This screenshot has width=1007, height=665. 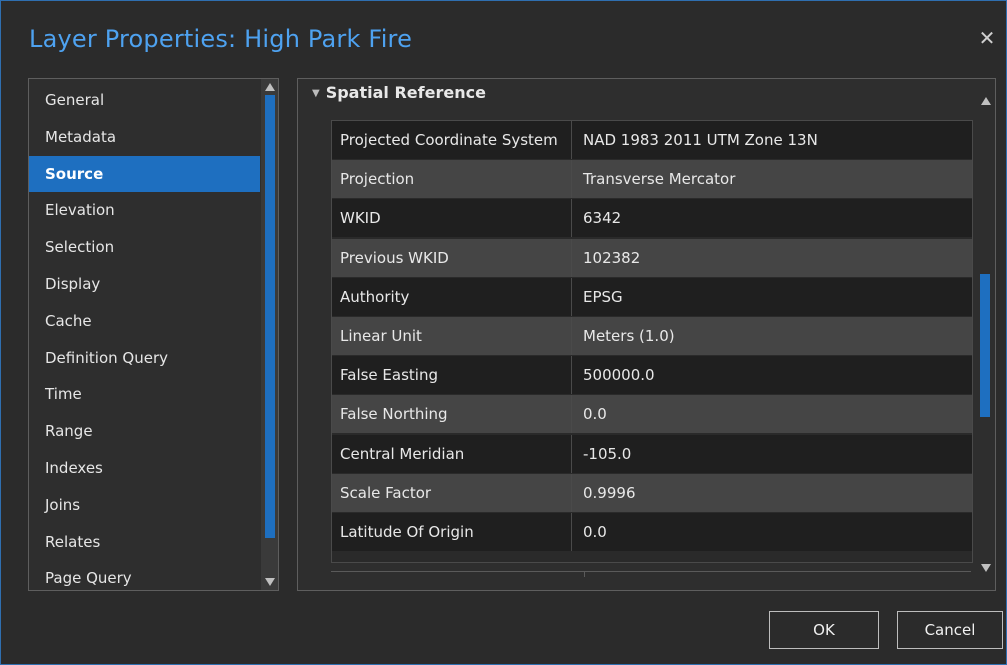 I want to click on property-value: NAD 1983 2011 UTM Zone 13N, so click(x=700, y=140).